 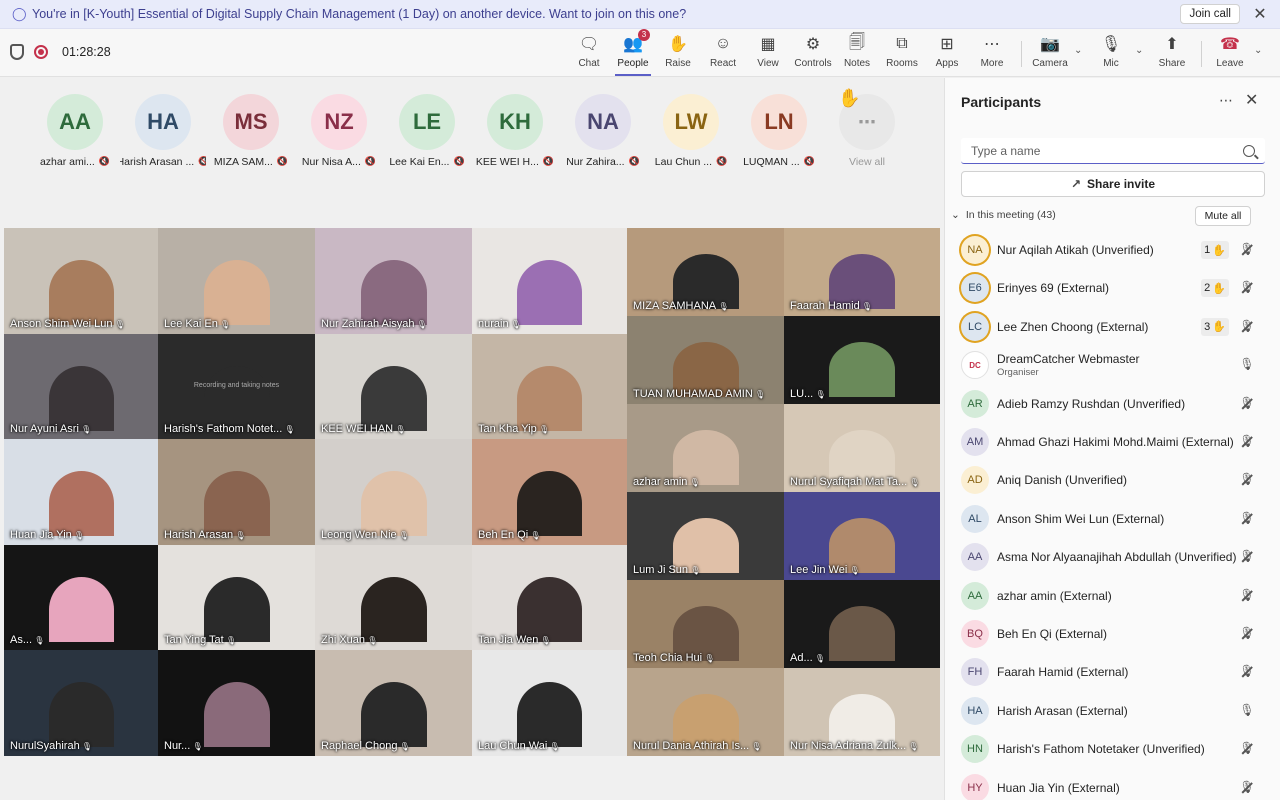 What do you see at coordinates (678, 53) in the screenshot?
I see `raise-hand-button: ✋ Raise` at bounding box center [678, 53].